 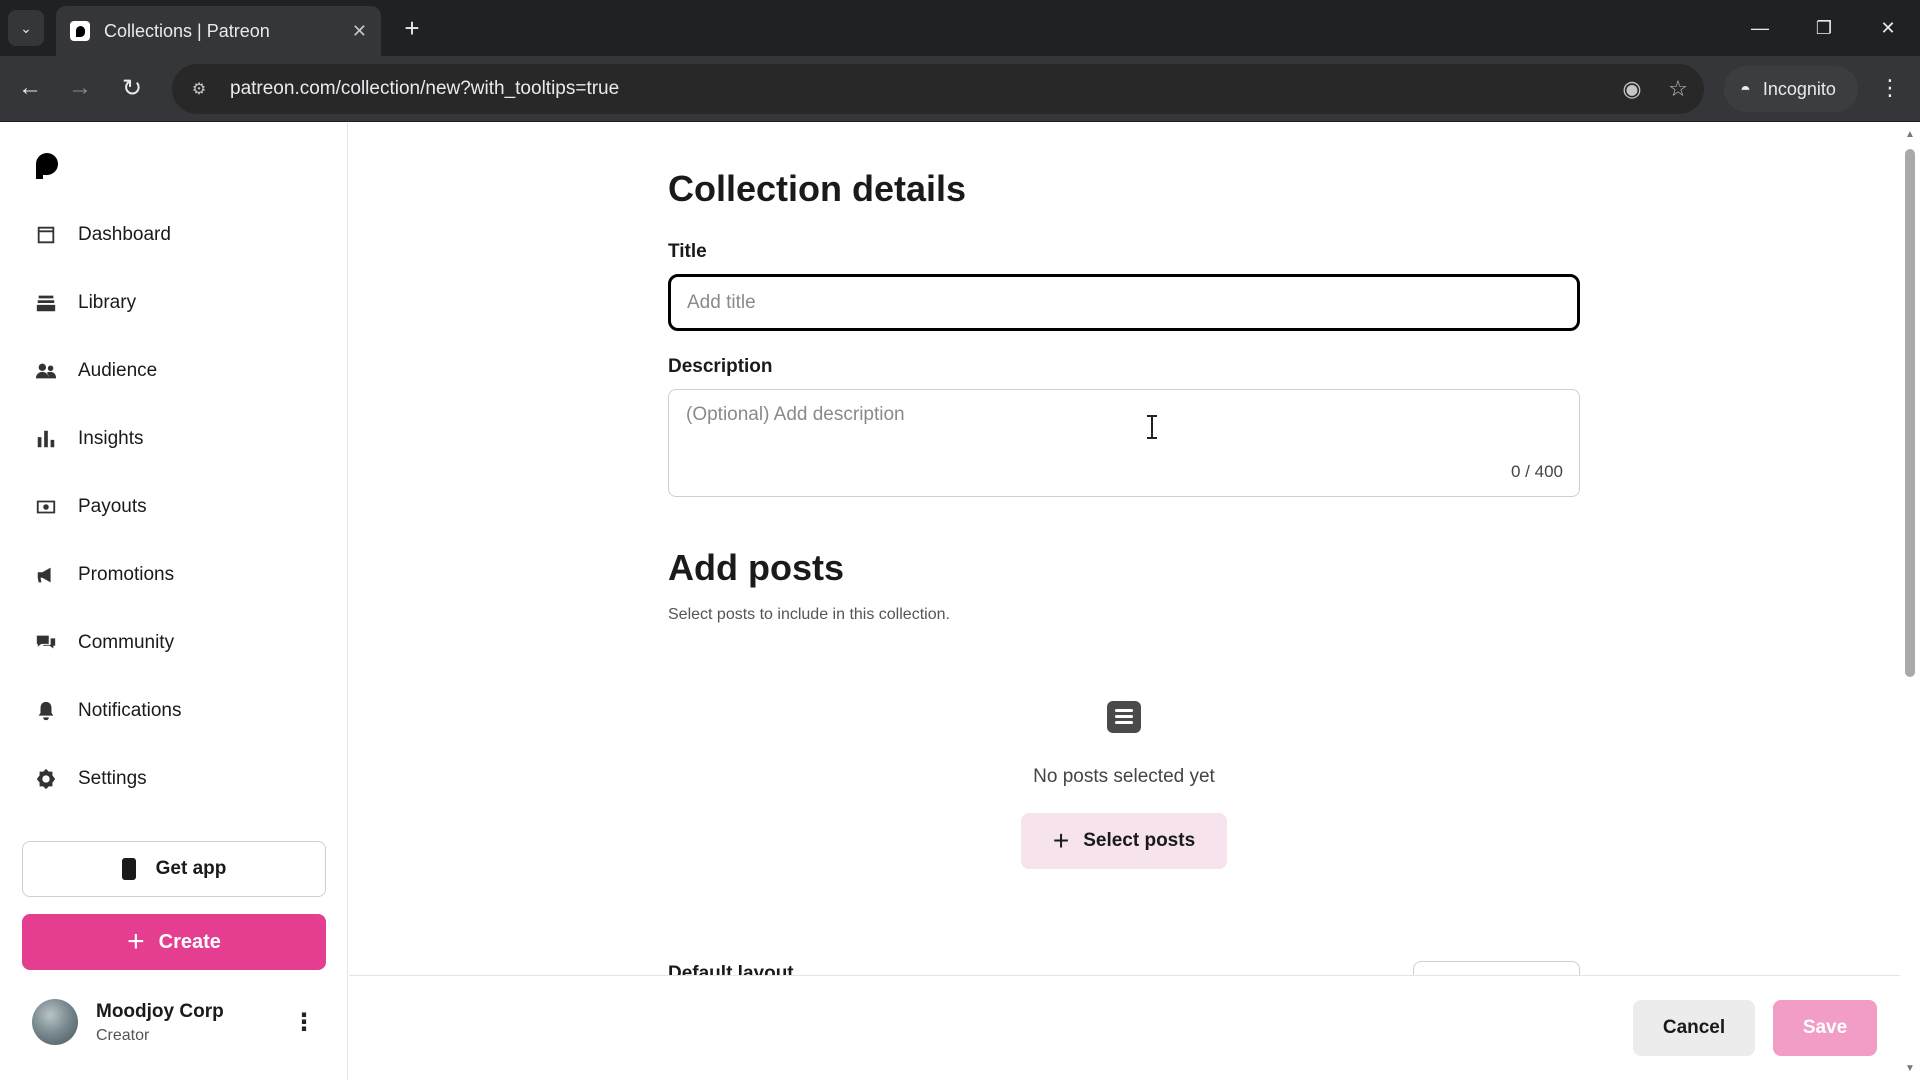 I want to click on scrollbar-thumb, so click(x=1910, y=413).